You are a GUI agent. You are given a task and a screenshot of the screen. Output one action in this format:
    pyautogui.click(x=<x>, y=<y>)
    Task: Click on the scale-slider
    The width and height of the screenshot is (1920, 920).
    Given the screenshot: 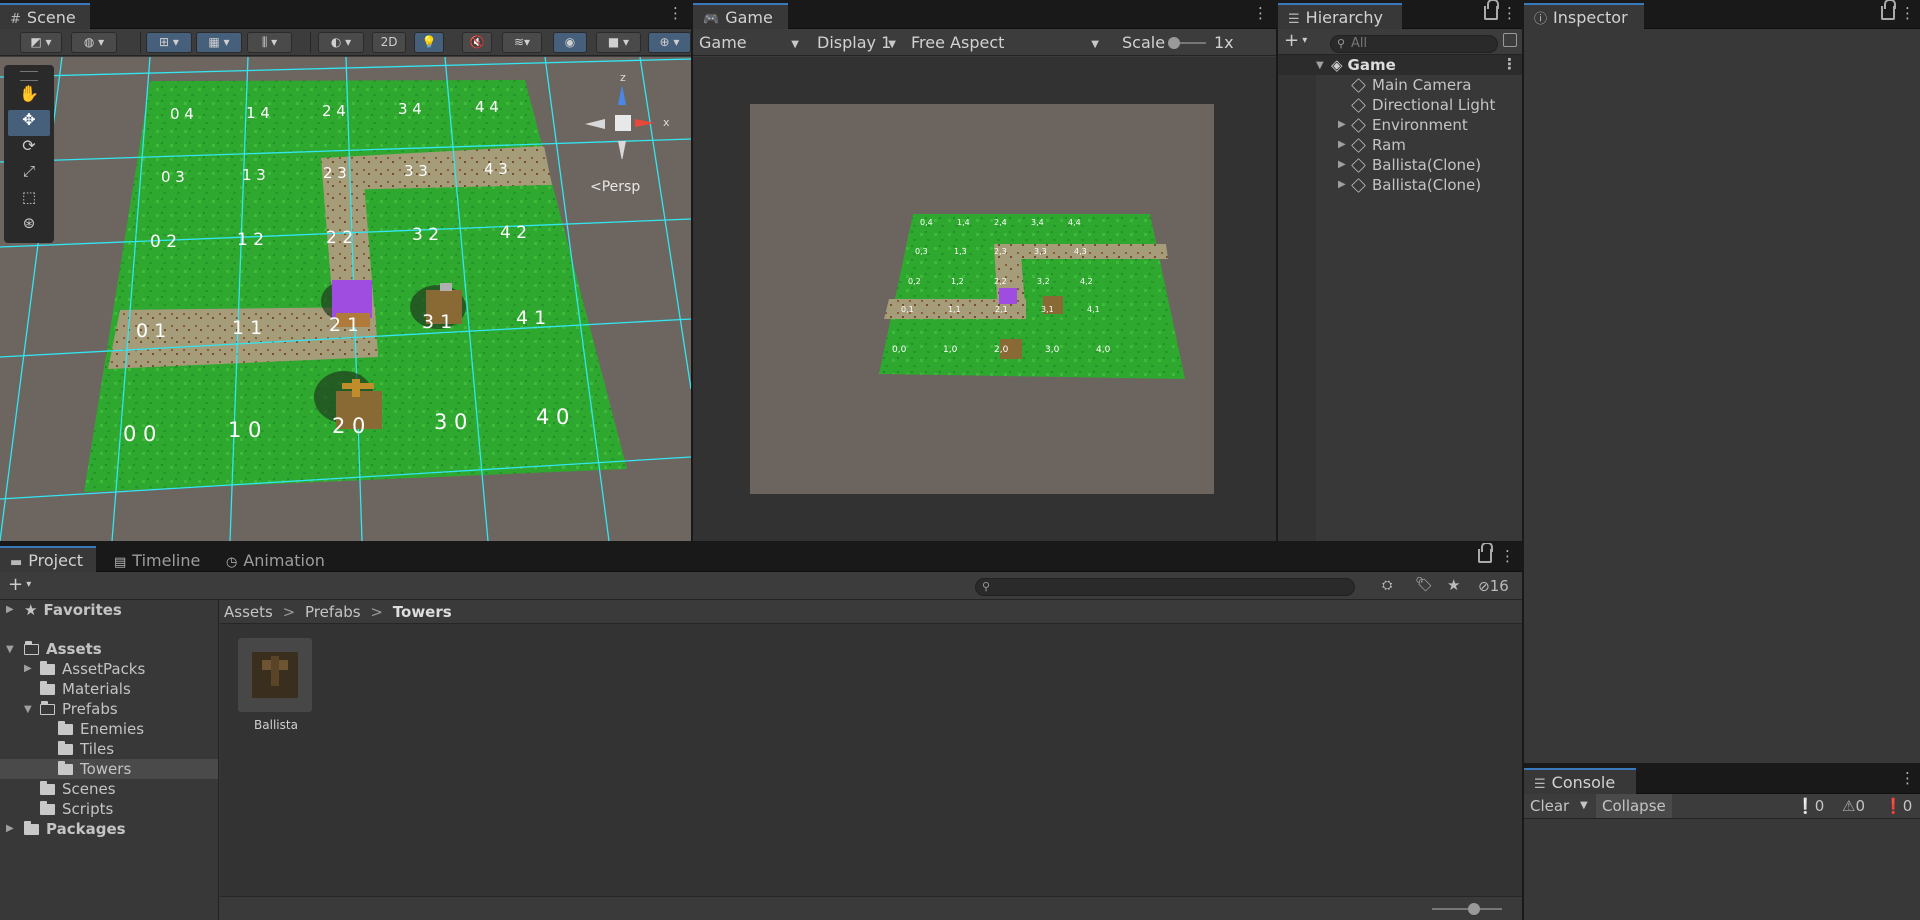 What is the action you would take?
    pyautogui.click(x=1187, y=43)
    